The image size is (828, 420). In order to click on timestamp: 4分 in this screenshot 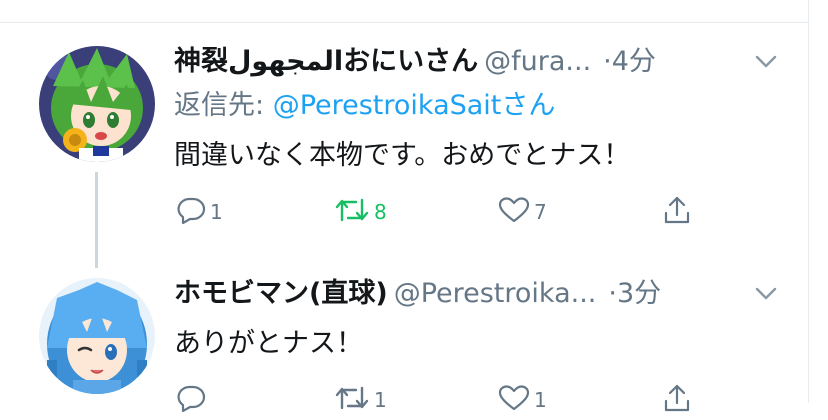, I will do `click(634, 61)`.